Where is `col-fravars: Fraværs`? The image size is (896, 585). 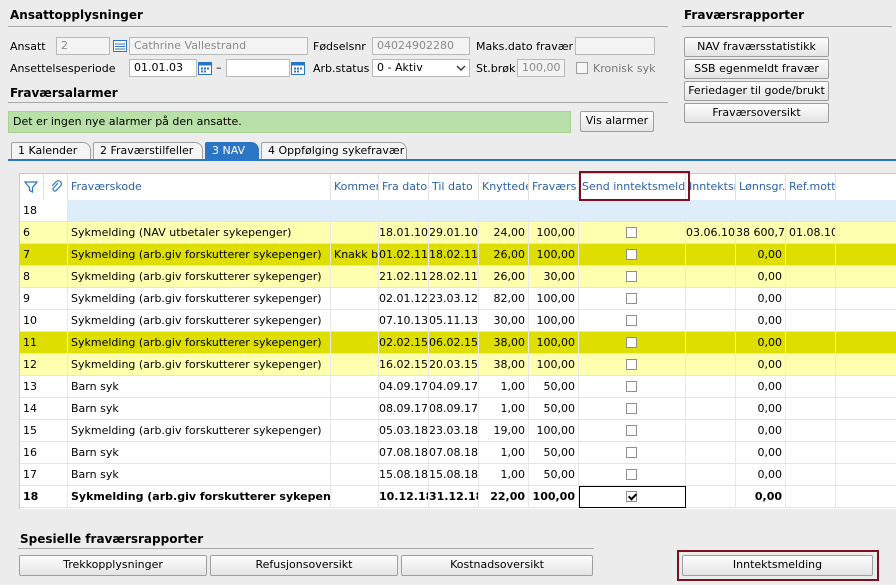 col-fravars: Fraværs is located at coordinates (554, 187).